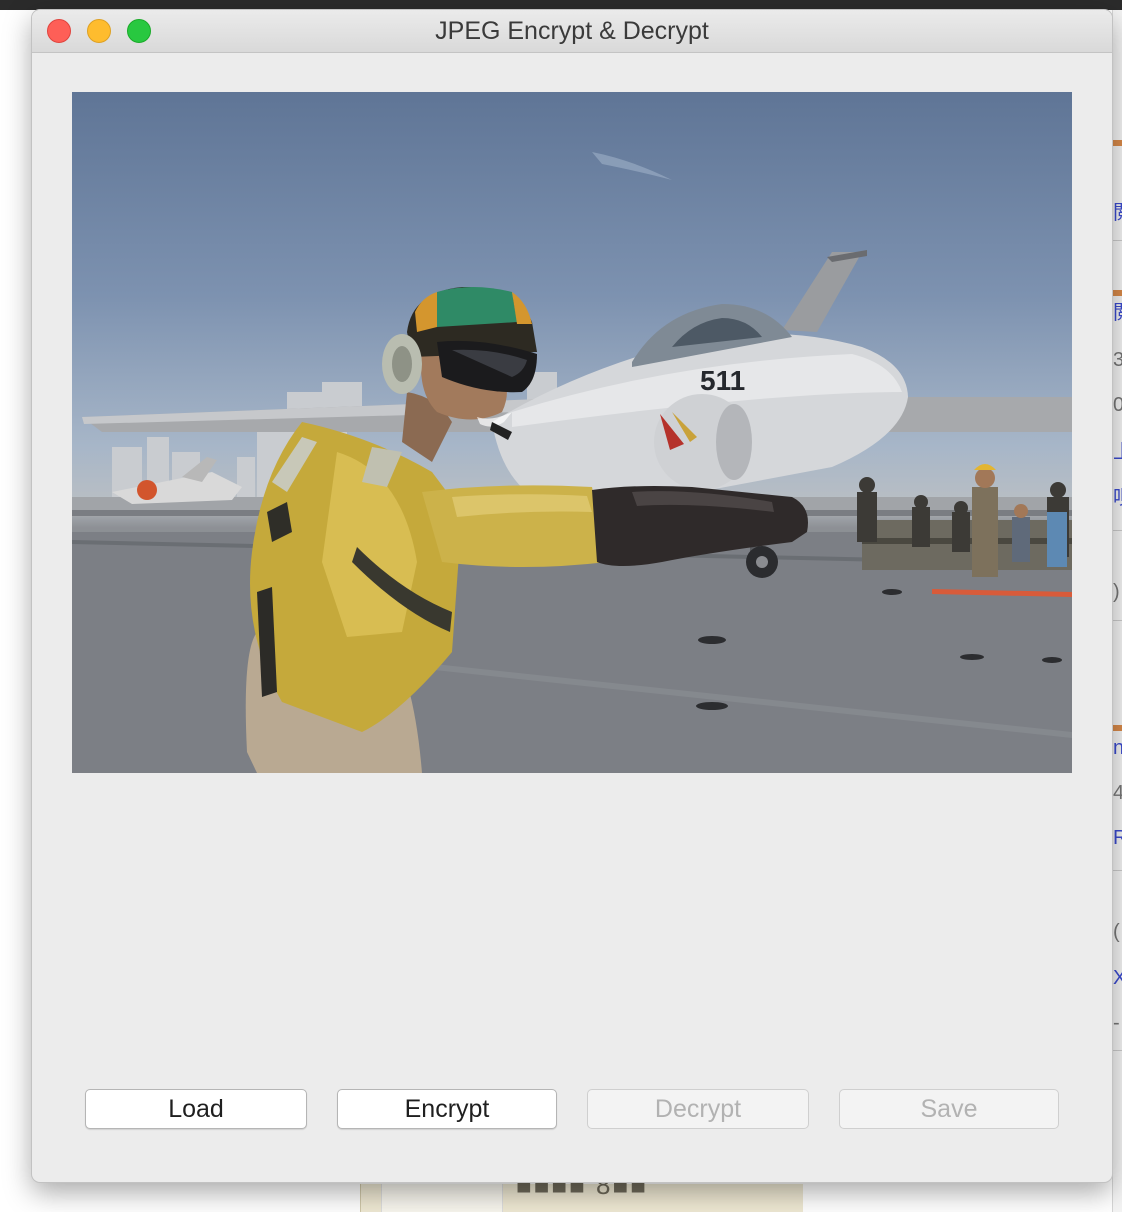 The image size is (1122, 1212). I want to click on background-text: ), so click(1116, 592).